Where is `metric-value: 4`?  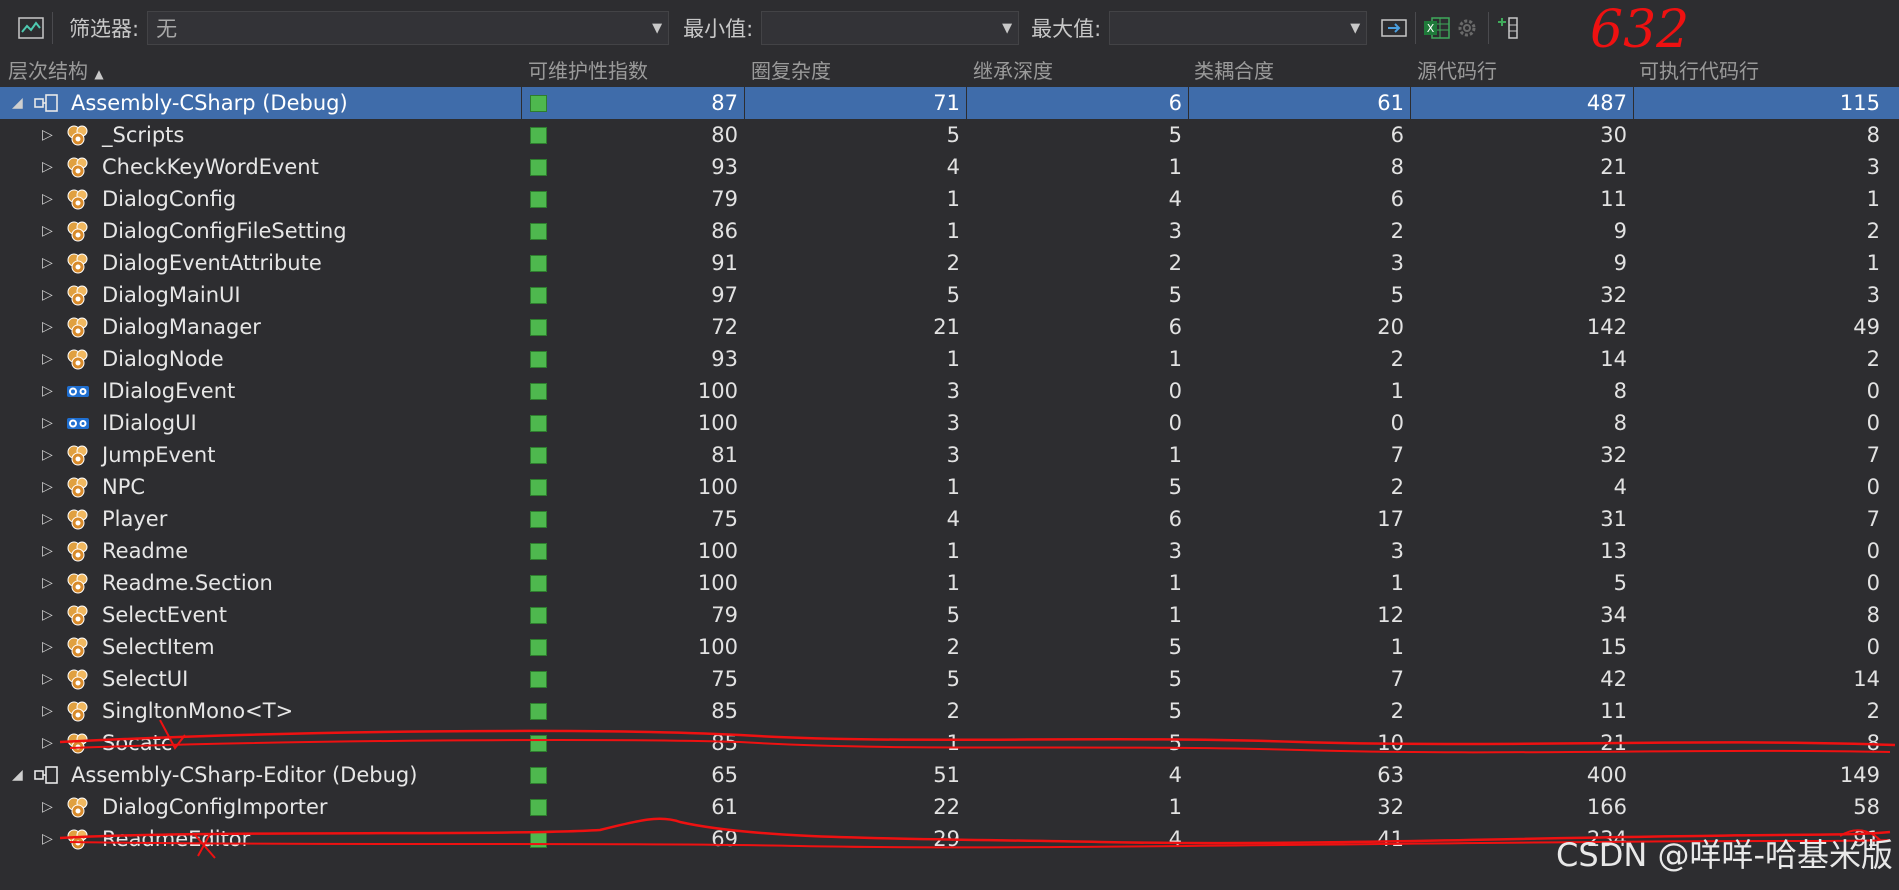 metric-value: 4 is located at coordinates (953, 519).